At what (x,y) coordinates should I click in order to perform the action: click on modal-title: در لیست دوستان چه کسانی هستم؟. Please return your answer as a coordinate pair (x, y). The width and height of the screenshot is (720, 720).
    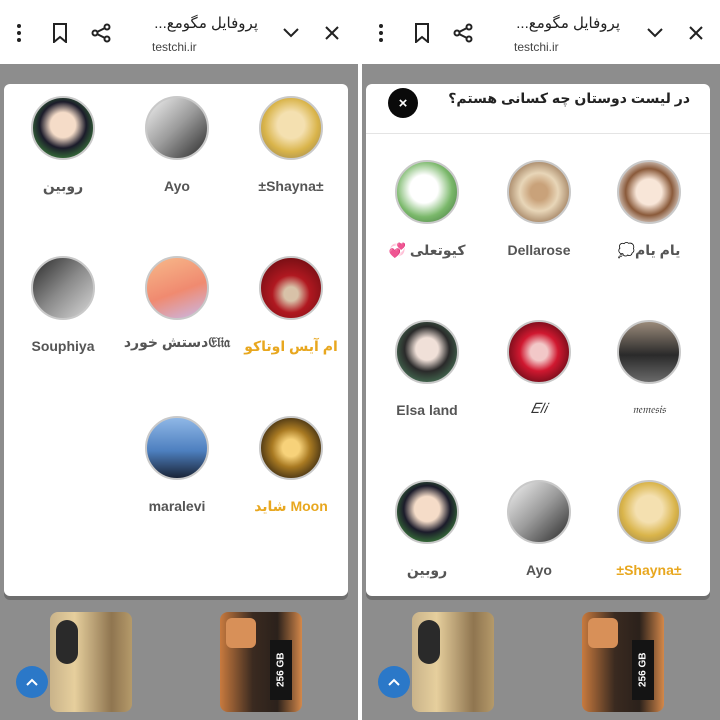
    Looking at the image, I should click on (569, 98).